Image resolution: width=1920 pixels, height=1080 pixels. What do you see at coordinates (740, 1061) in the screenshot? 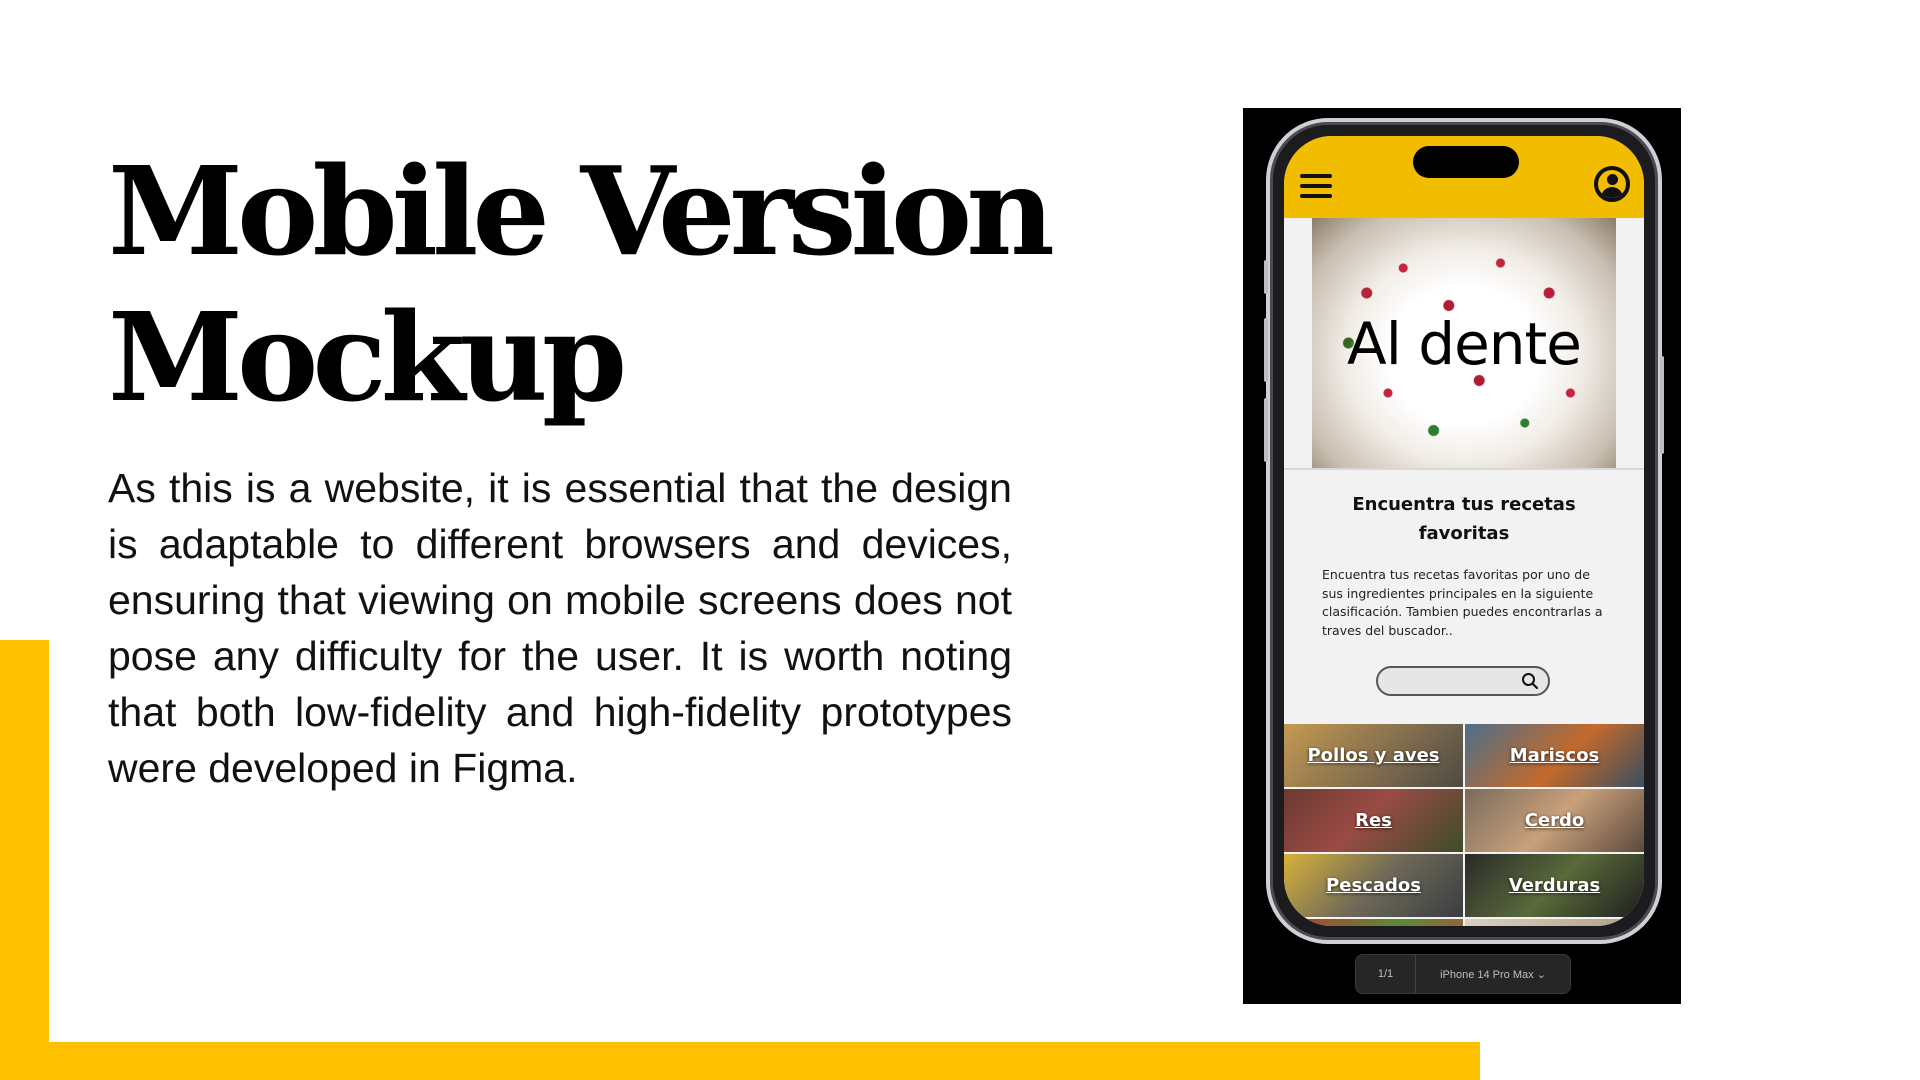
I see `accent-bar-bottom` at bounding box center [740, 1061].